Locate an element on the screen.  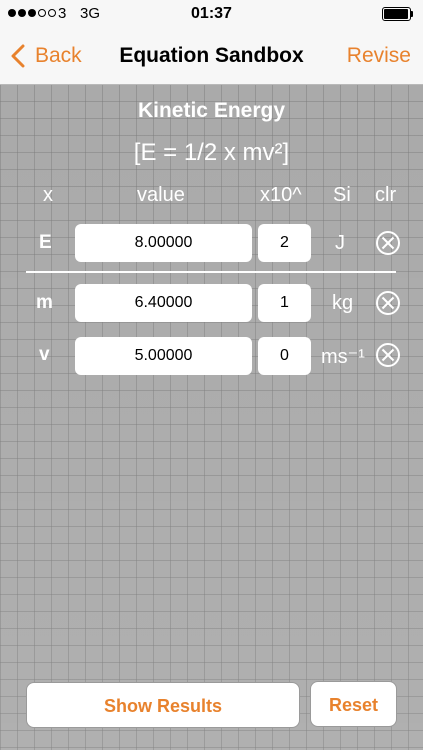
navigation-bar: Back Equation Sandbox Revise is located at coordinates (211, 56).